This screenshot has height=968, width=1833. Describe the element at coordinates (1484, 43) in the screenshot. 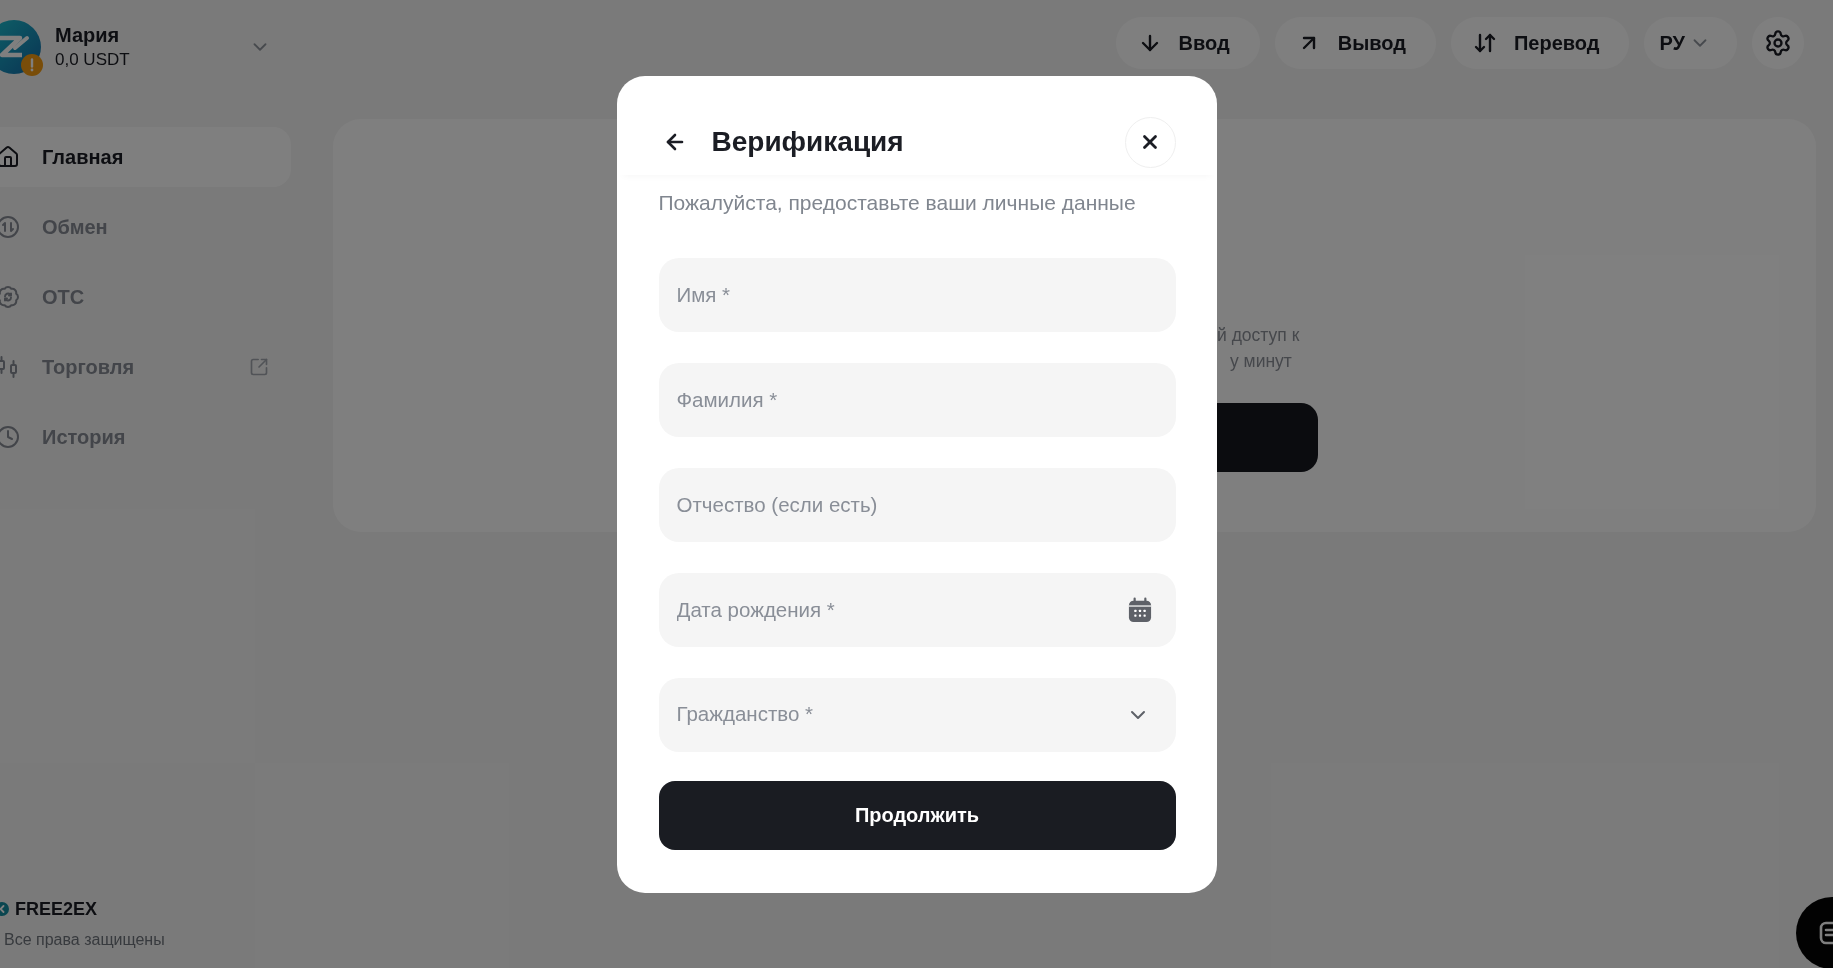

I see `arrows-down-up-icon` at that location.